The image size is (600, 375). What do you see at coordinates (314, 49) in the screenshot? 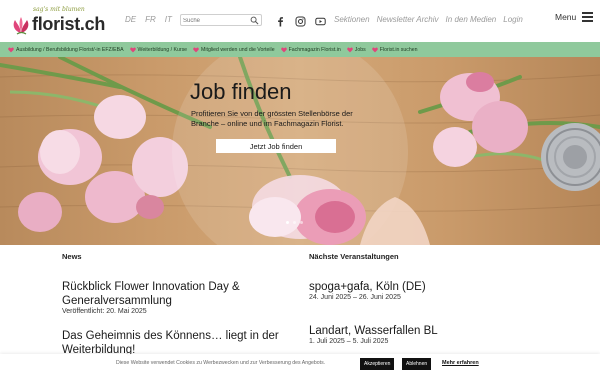
I see `quicklink-label: Fachmagazin Florist.in` at bounding box center [314, 49].